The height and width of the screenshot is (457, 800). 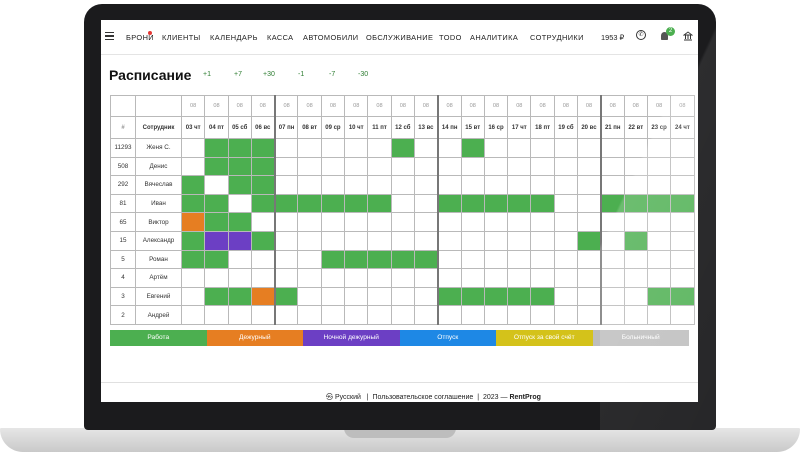 What do you see at coordinates (494, 37) in the screenshot?
I see `nav-item-analytics: АНАЛИТИКА` at bounding box center [494, 37].